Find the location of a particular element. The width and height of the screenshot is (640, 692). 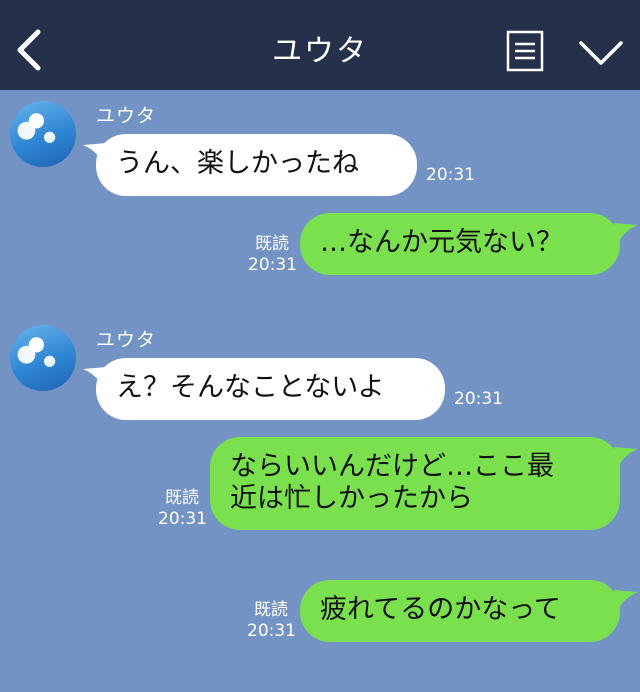

message-text: え？そんなことないよ is located at coordinates (250, 387).